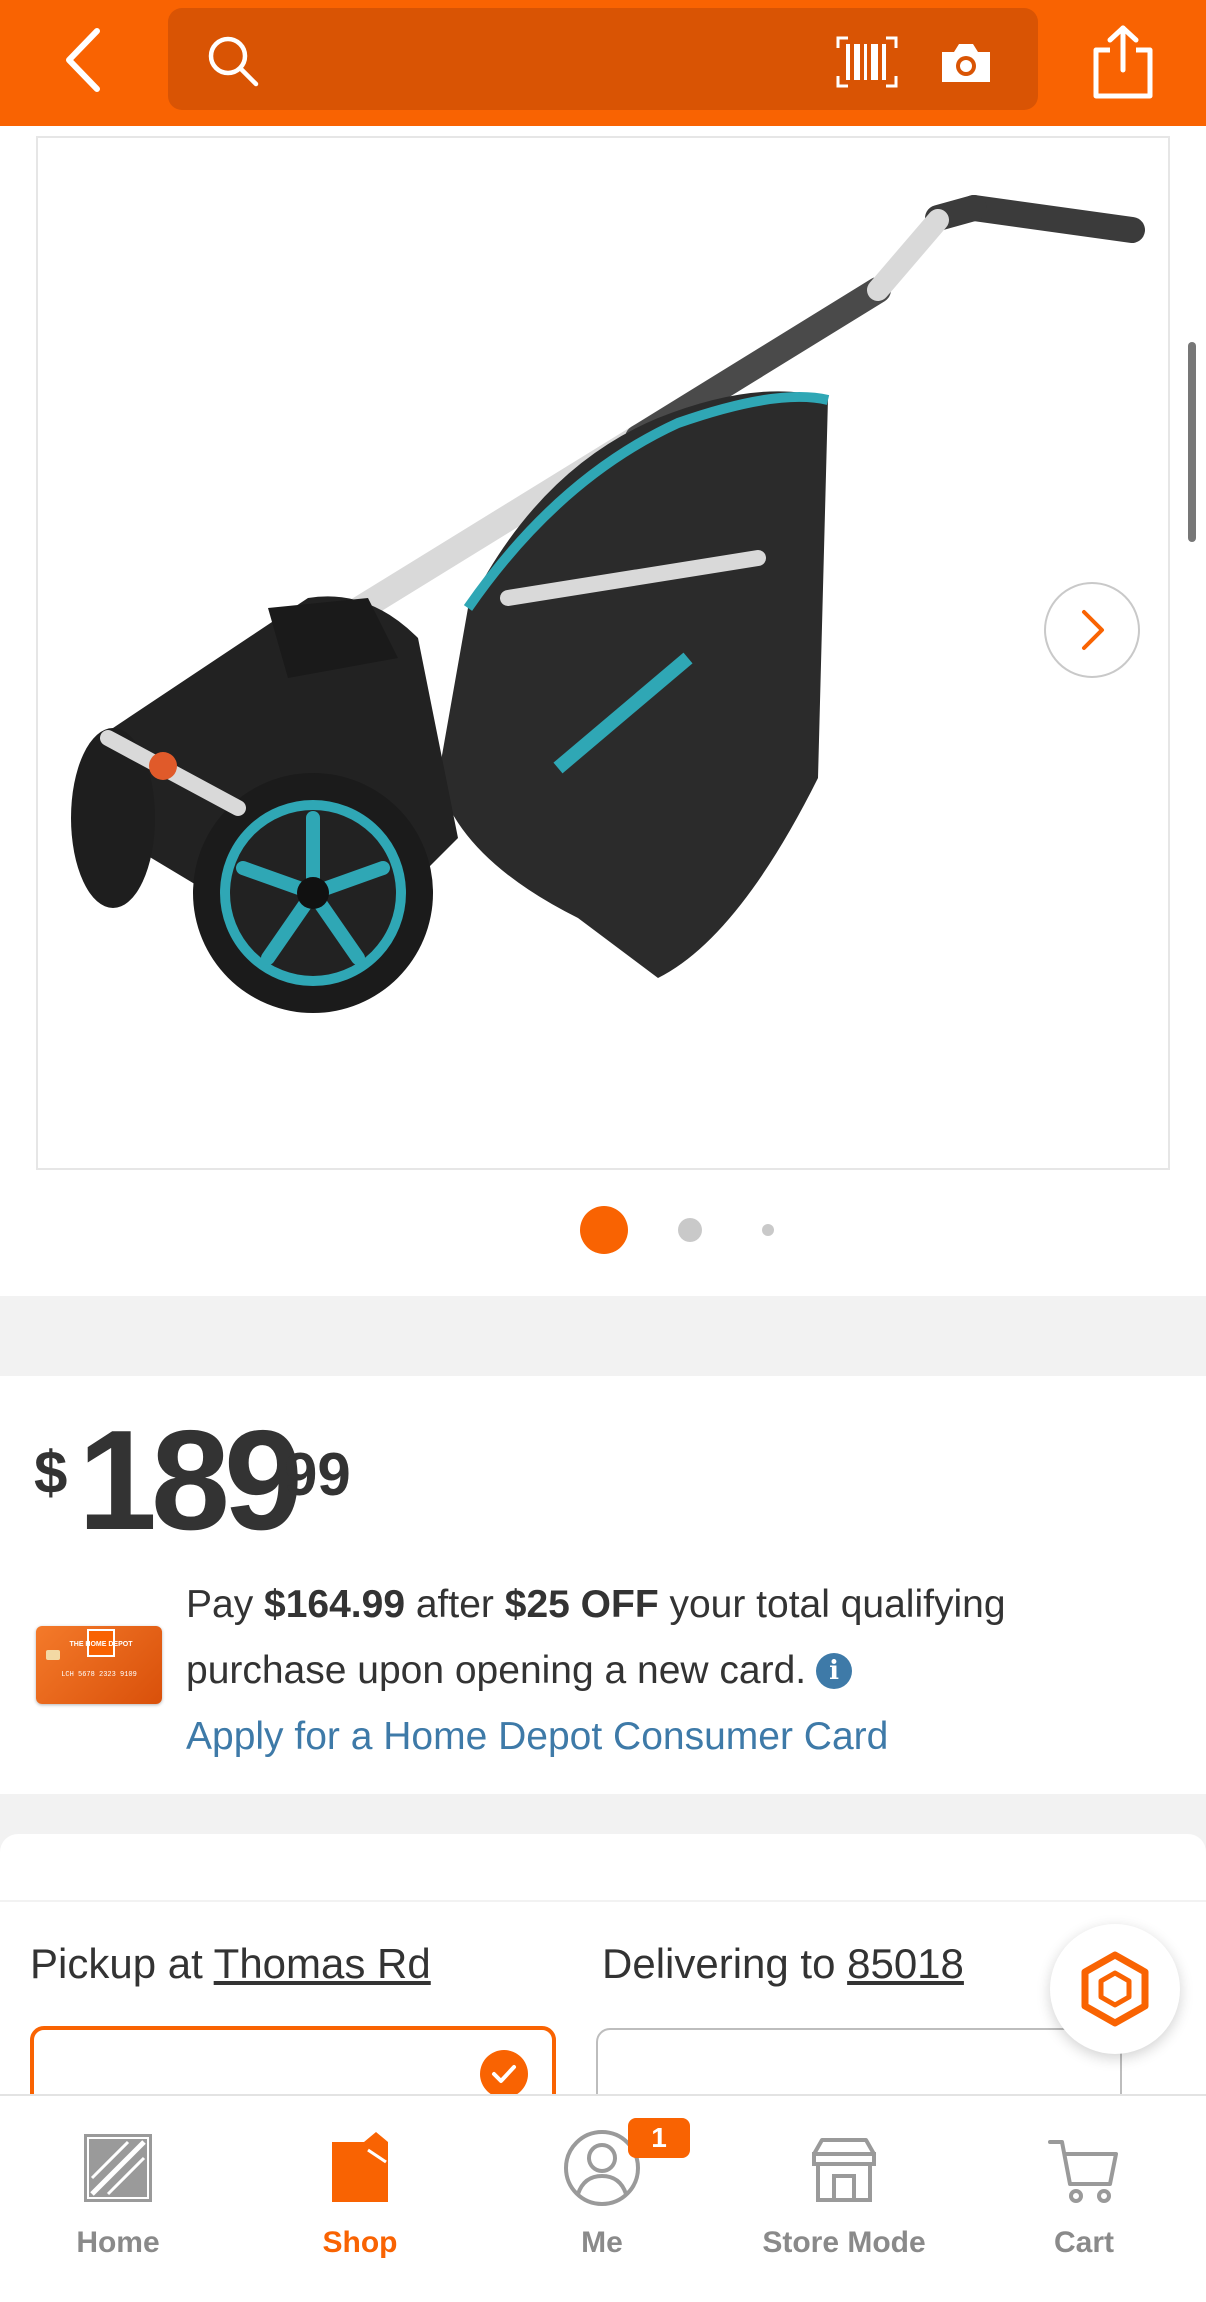 This screenshot has width=1206, height=2302. Describe the element at coordinates (603, 59) in the screenshot. I see `search-input` at that location.